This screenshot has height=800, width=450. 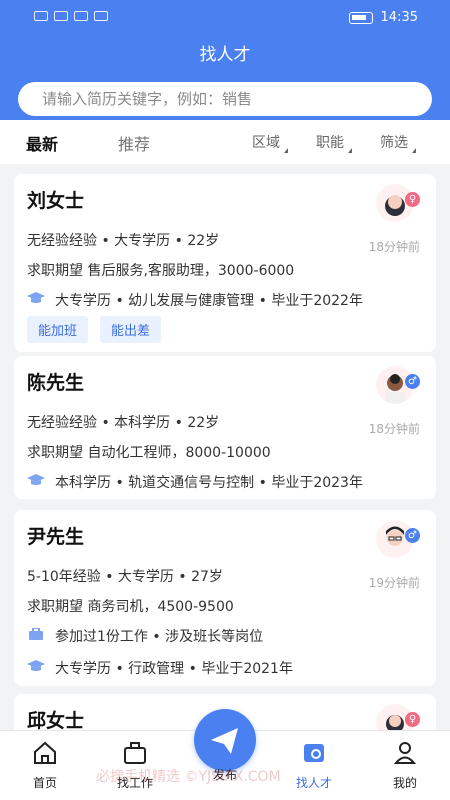 I want to click on tag: 能出差, so click(x=131, y=329).